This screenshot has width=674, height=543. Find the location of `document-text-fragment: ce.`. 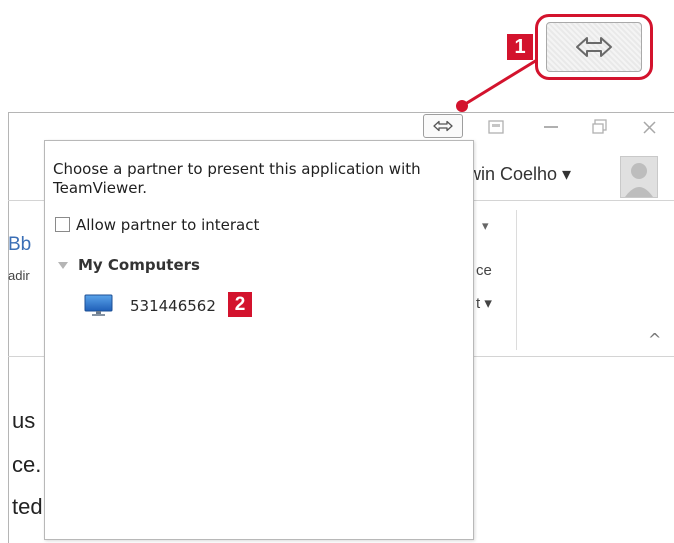

document-text-fragment: ce. is located at coordinates (27, 464).